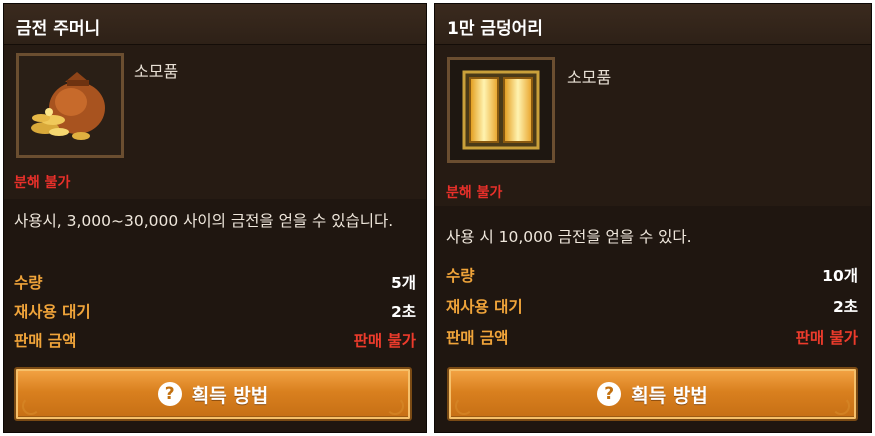 The image size is (875, 436). Describe the element at coordinates (403, 283) in the screenshot. I see `stat-value: 5개` at that location.